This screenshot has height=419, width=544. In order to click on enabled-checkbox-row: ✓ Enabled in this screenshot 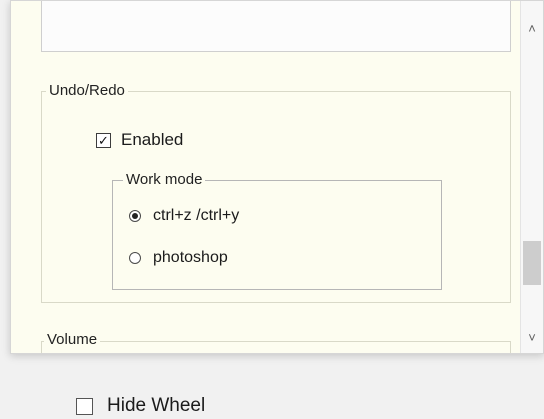, I will do `click(139, 140)`.